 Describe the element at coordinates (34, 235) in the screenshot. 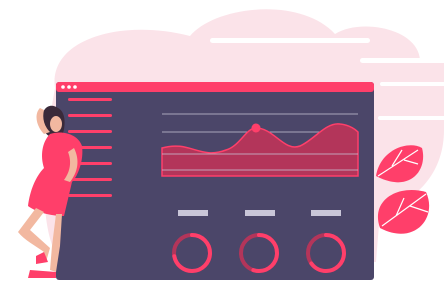

I see `woman-leg` at that location.